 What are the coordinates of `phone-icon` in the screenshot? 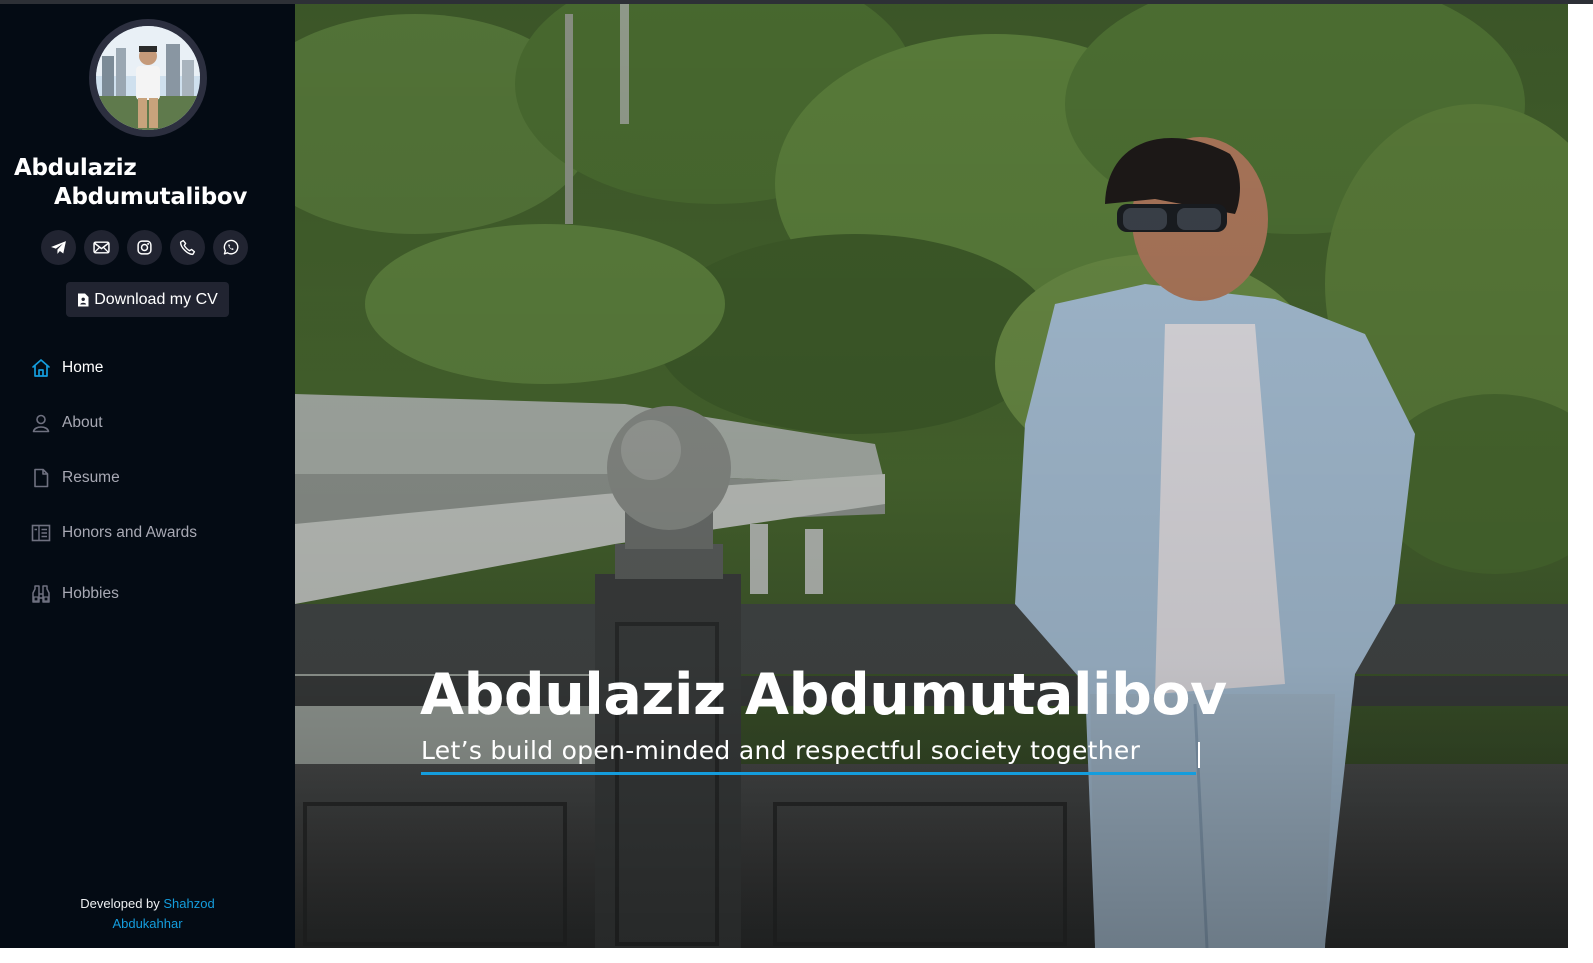 It's located at (187, 247).